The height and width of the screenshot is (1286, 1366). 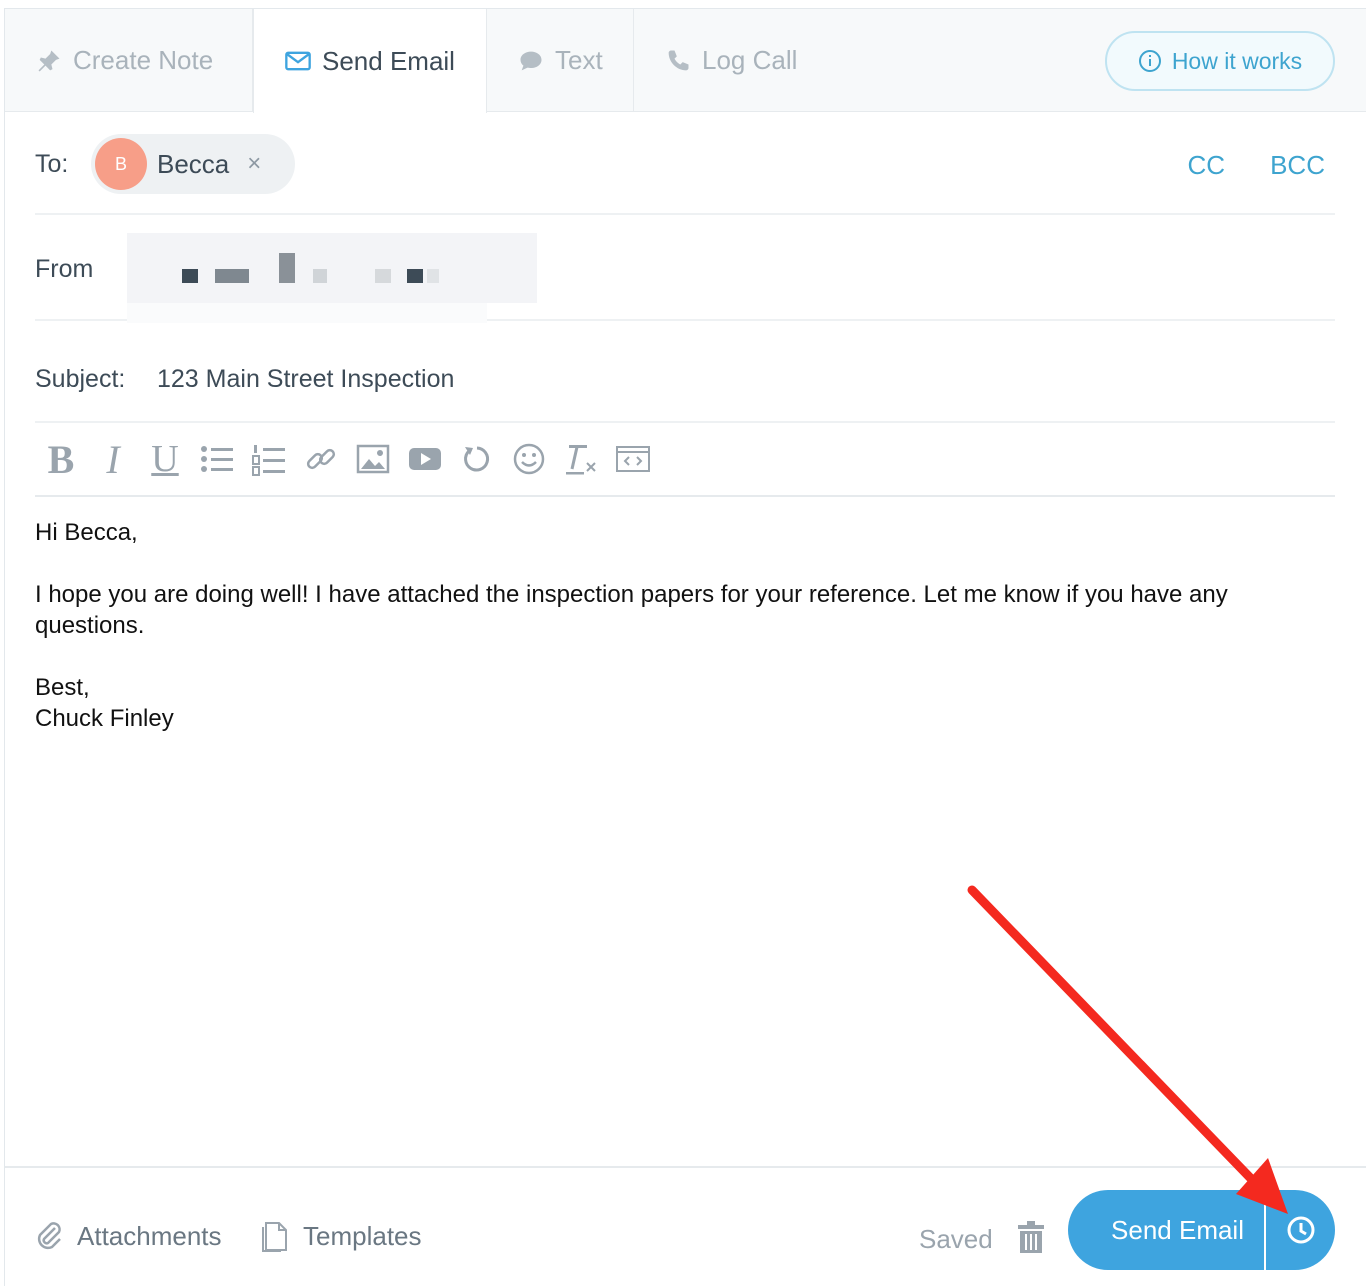 I want to click on image-icon, so click(x=373, y=459).